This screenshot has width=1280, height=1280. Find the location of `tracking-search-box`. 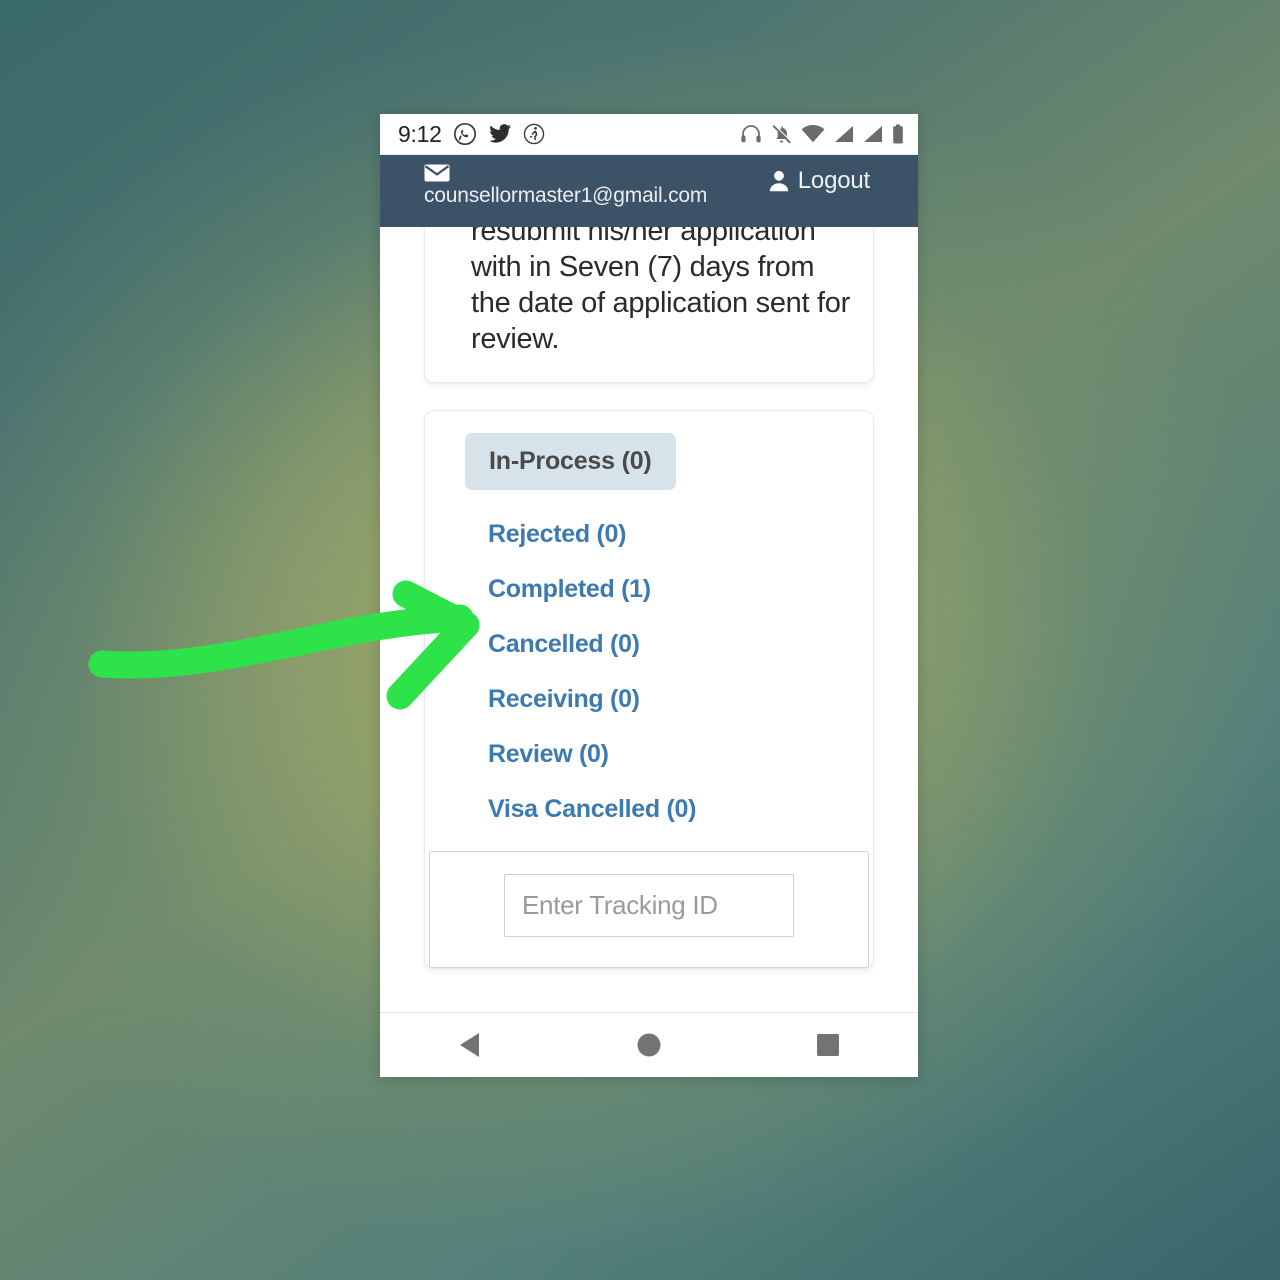

tracking-search-box is located at coordinates (649, 909).